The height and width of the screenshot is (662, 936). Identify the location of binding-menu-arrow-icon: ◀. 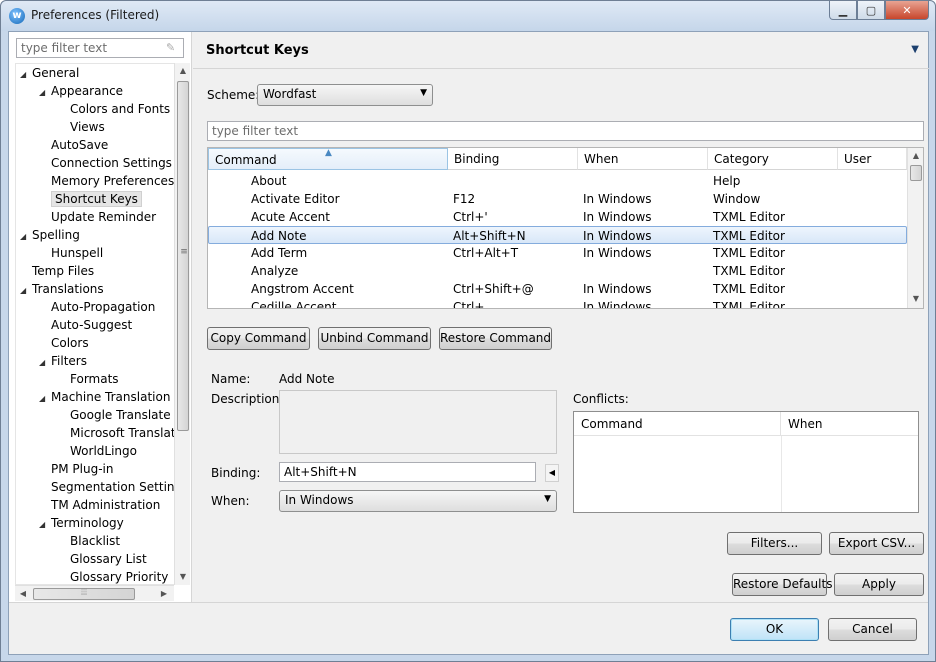
(552, 473).